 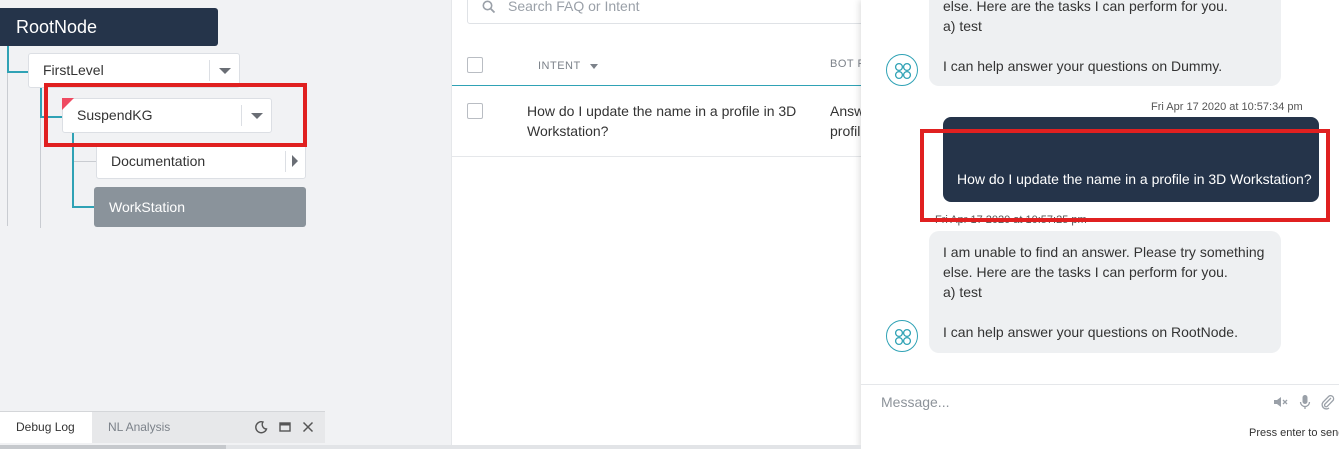 I want to click on tree-node-workstation-selected: WorkStation, so click(x=200, y=207).